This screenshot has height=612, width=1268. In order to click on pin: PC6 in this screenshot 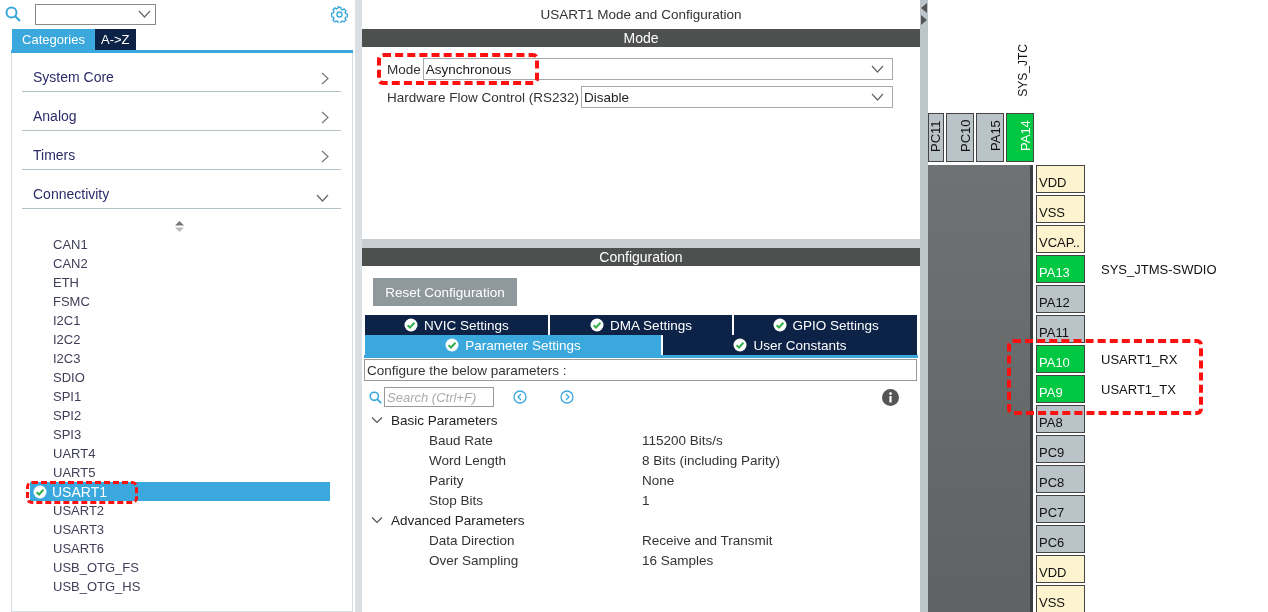, I will do `click(1060, 539)`.